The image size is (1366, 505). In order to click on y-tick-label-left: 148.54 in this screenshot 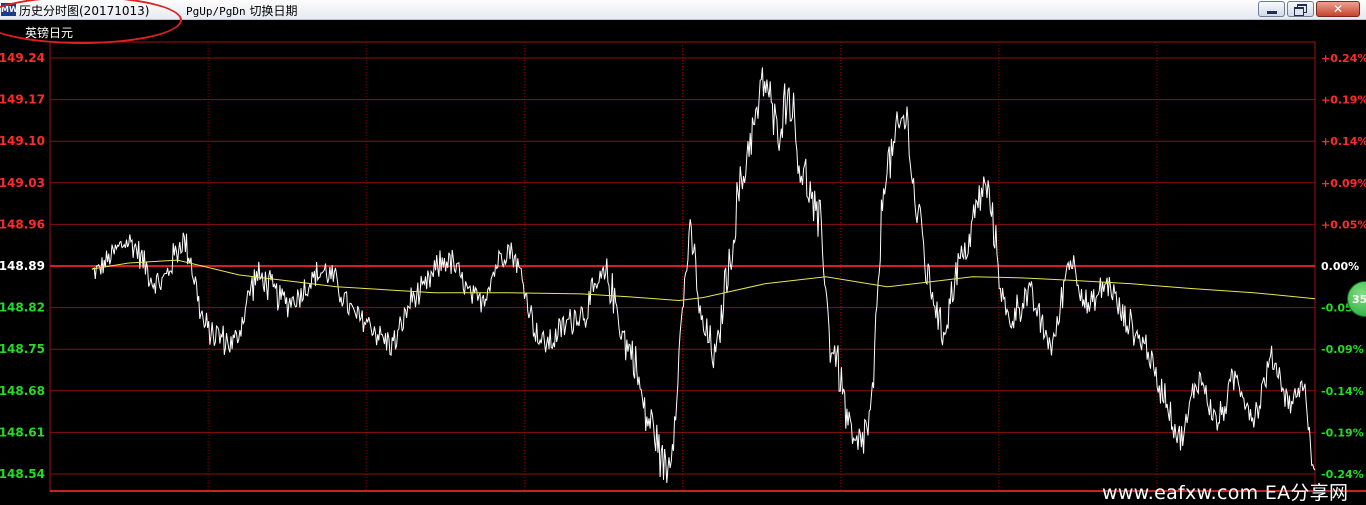, I will do `click(22, 474)`.